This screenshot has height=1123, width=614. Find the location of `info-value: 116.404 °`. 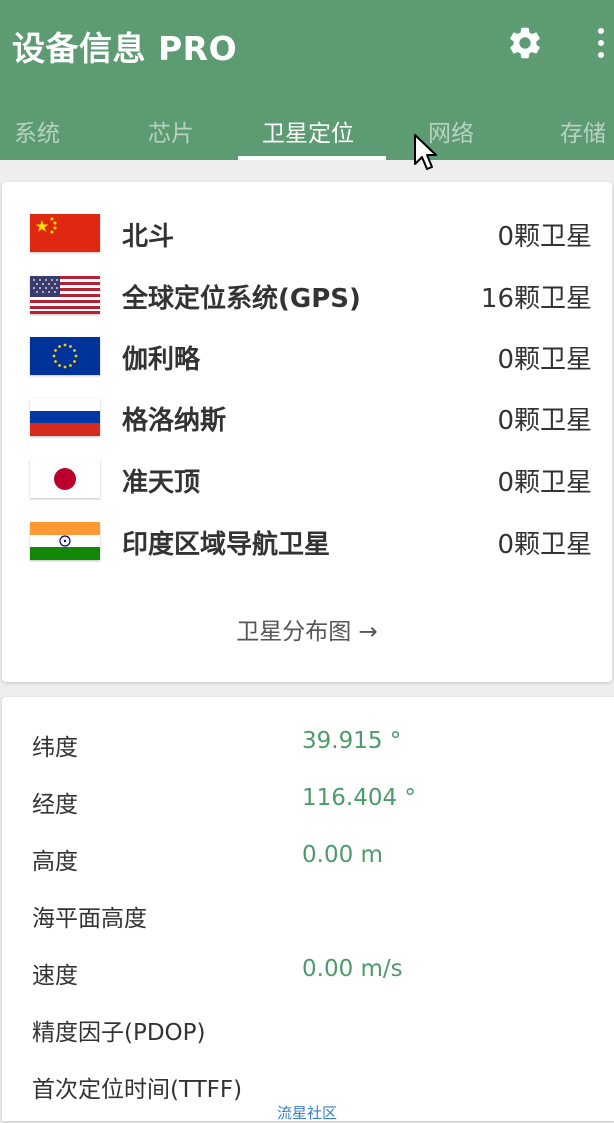

info-value: 116.404 ° is located at coordinates (359, 798).